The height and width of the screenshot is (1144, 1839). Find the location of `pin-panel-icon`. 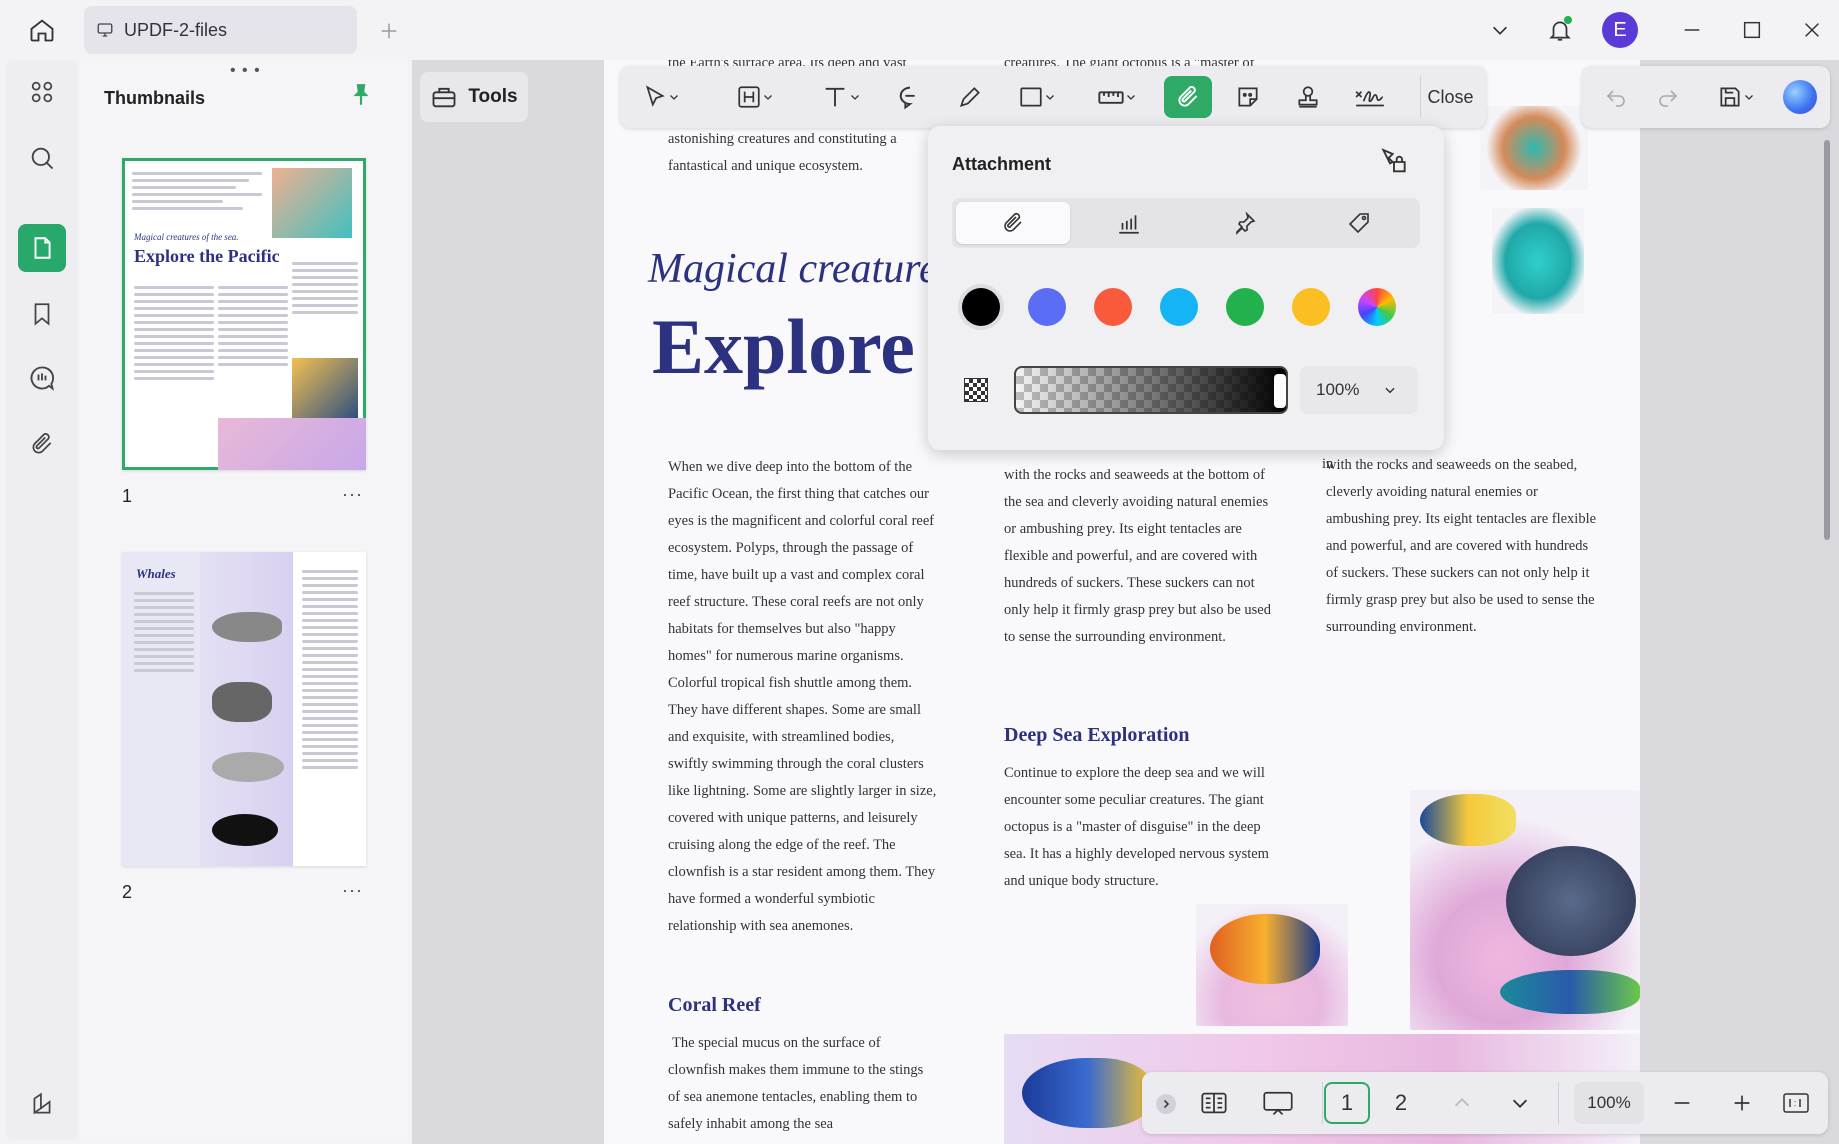

pin-panel-icon is located at coordinates (363, 97).